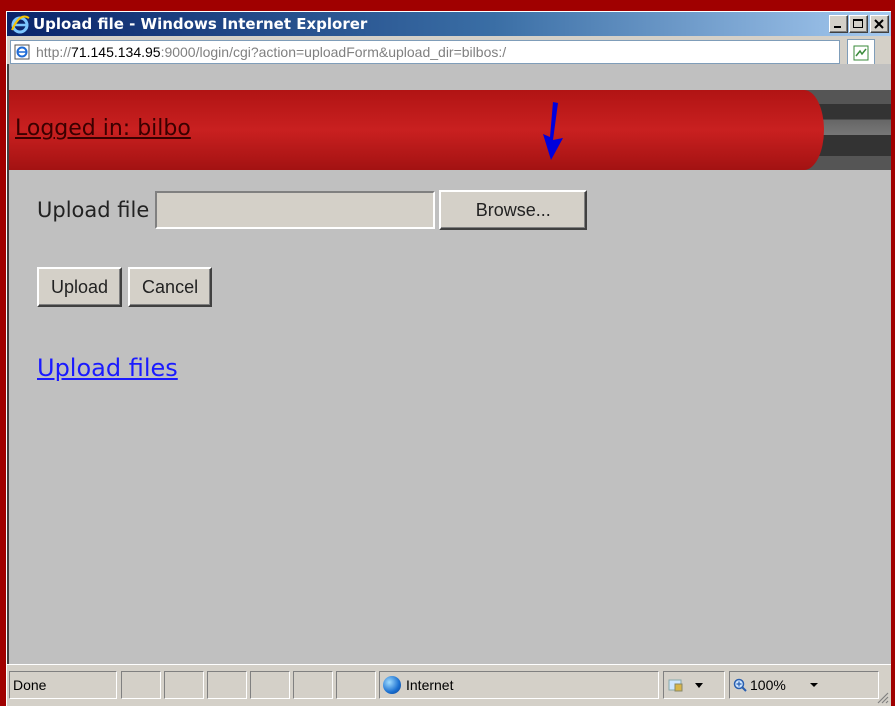 This screenshot has height=706, width=895. I want to click on logged-in-link: Logged in: bilbo, so click(103, 128).